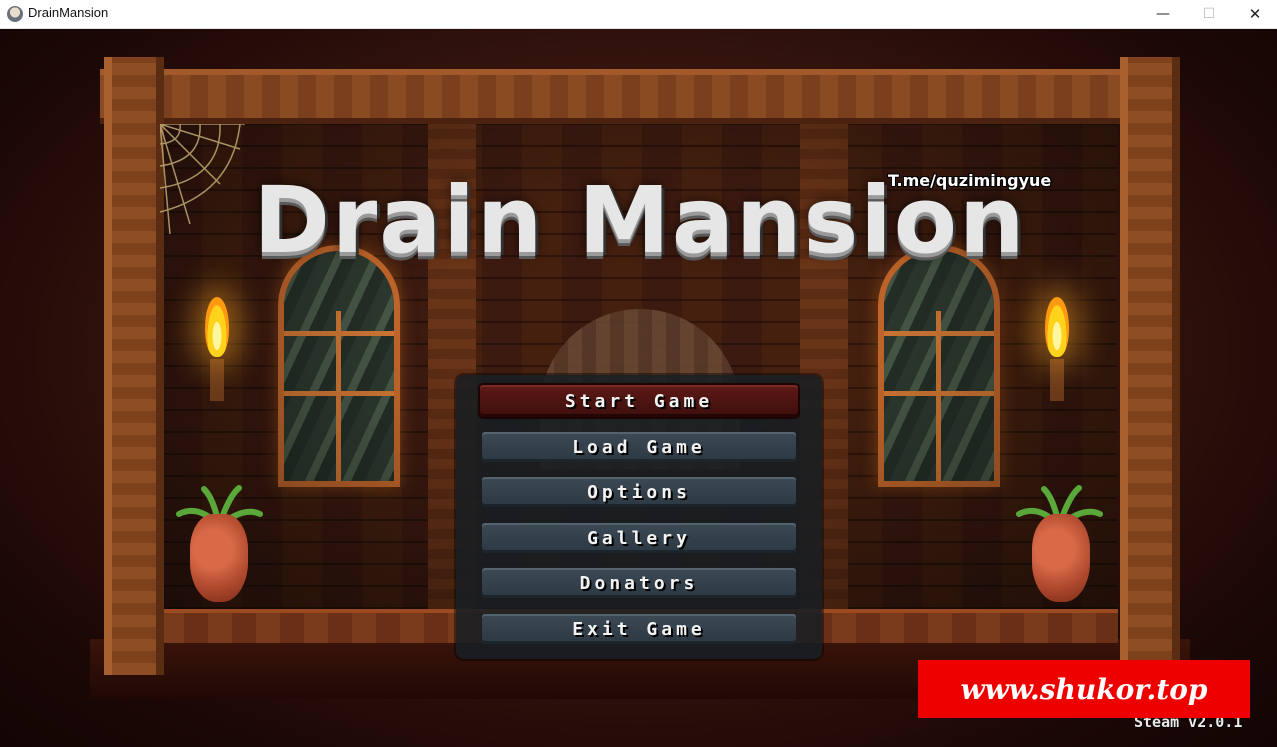 The image size is (1277, 747). Describe the element at coordinates (639, 492) in the screenshot. I see `options-button: Options` at that location.